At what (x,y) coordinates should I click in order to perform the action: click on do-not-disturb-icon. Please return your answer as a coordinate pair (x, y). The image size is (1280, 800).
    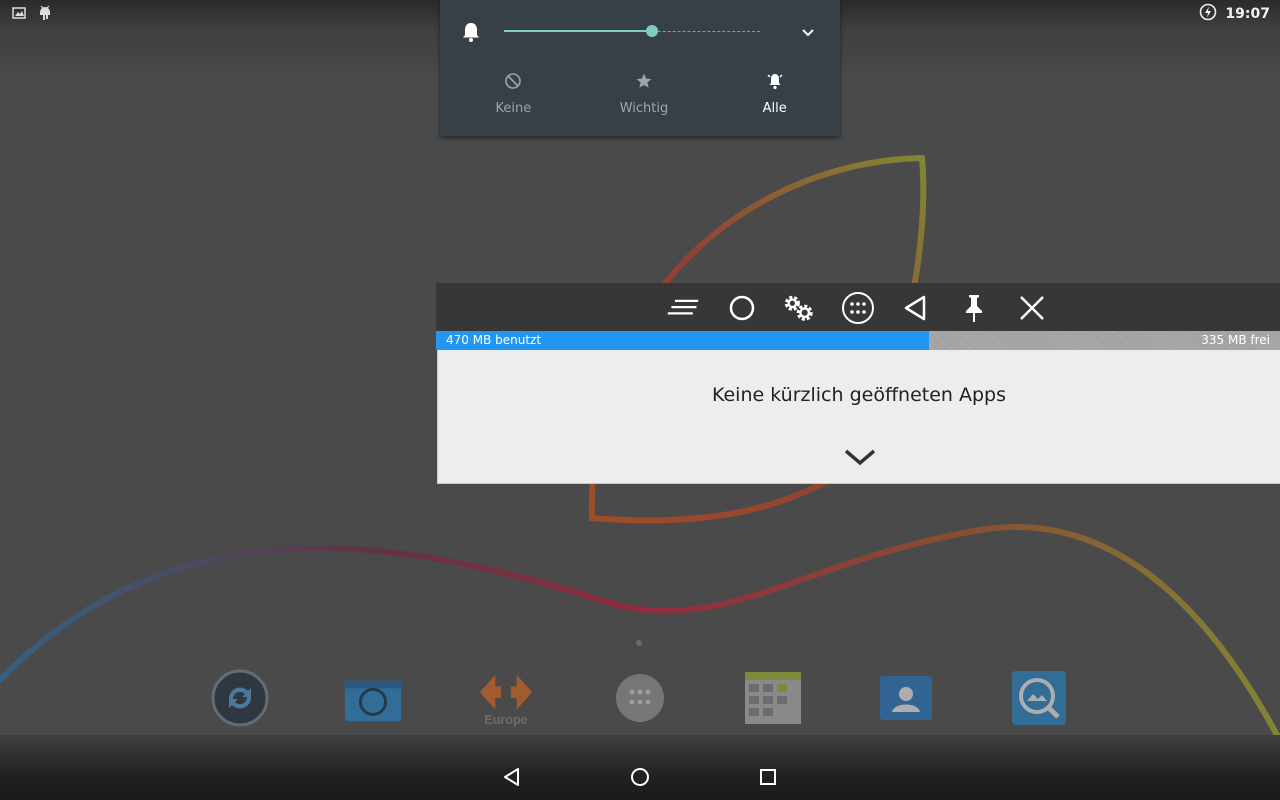
    Looking at the image, I should click on (513, 83).